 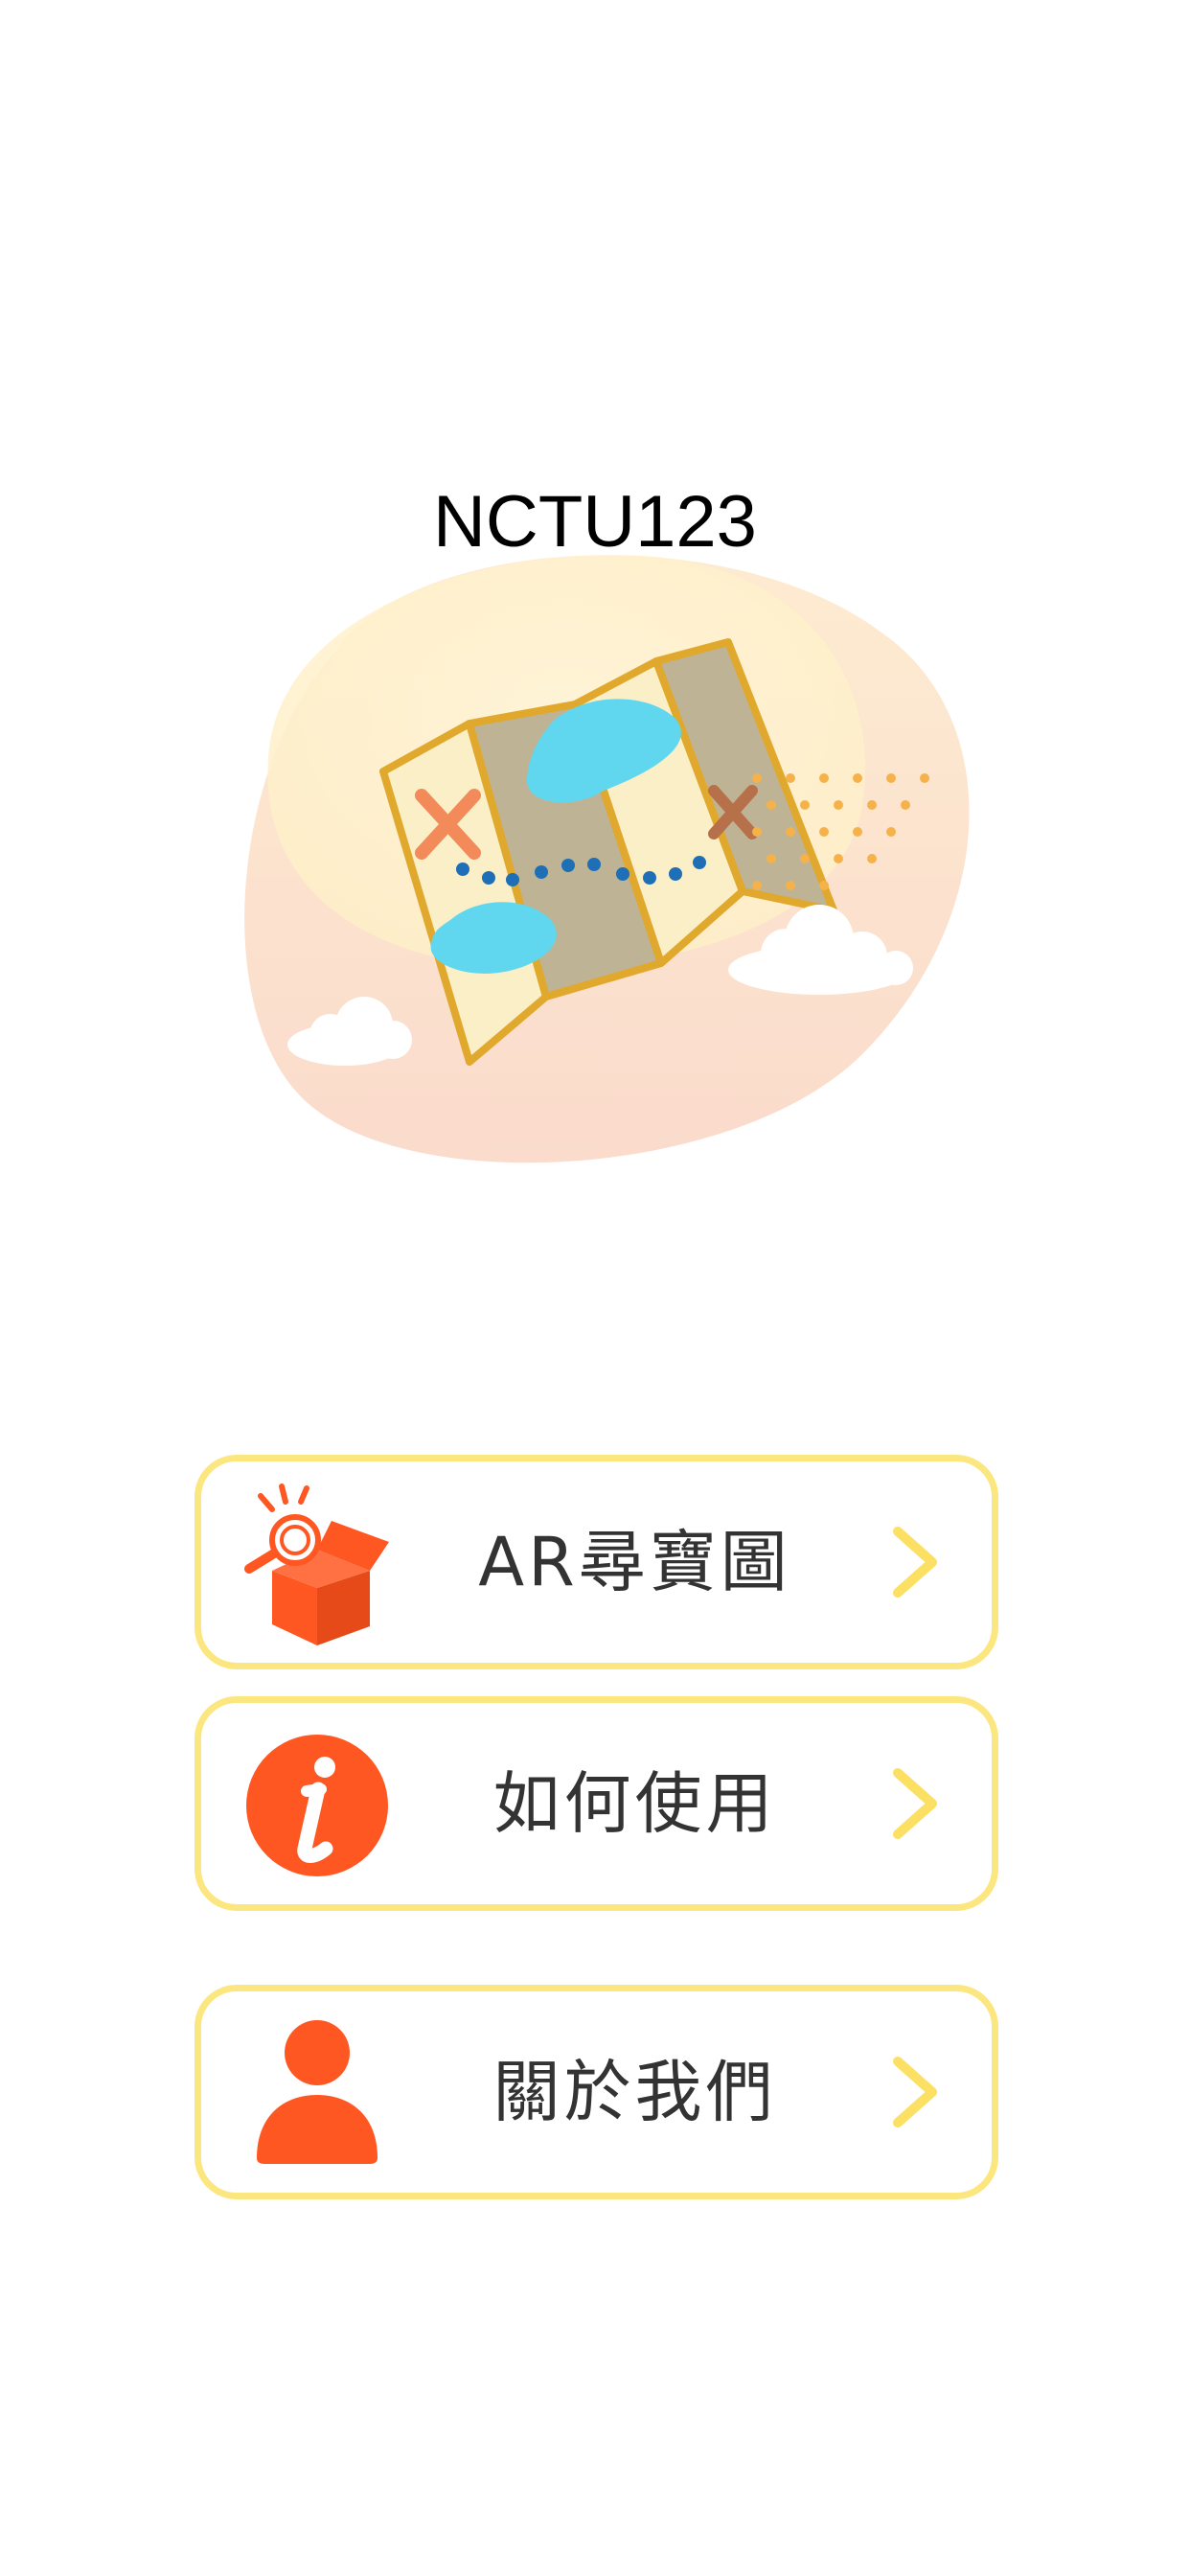 I want to click on treasure-box-magnifier-icon, so click(x=317, y=1564).